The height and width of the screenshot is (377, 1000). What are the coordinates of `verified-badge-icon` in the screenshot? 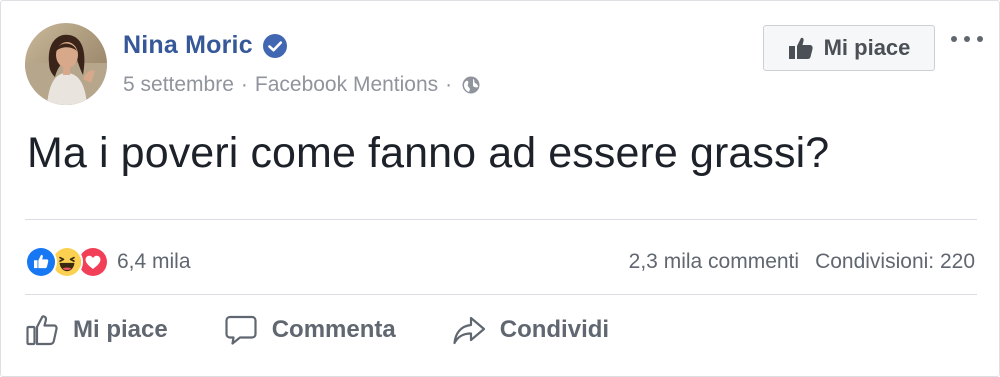 It's located at (274, 45).